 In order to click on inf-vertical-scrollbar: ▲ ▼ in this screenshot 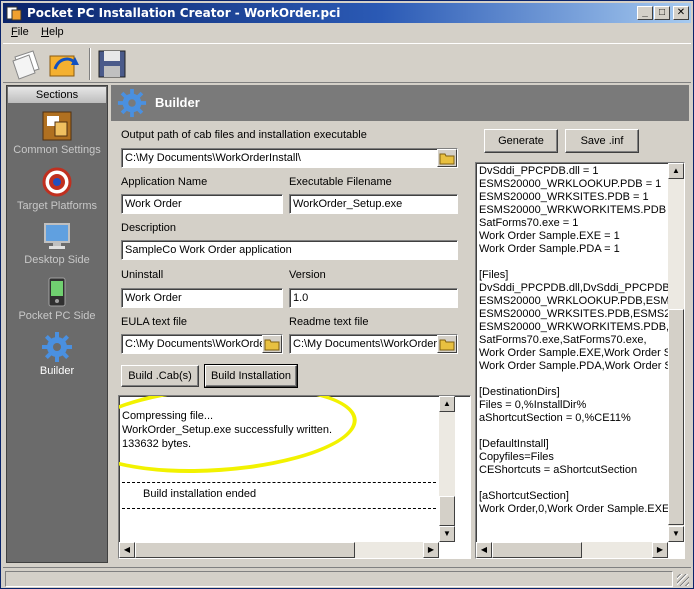, I will do `click(676, 352)`.